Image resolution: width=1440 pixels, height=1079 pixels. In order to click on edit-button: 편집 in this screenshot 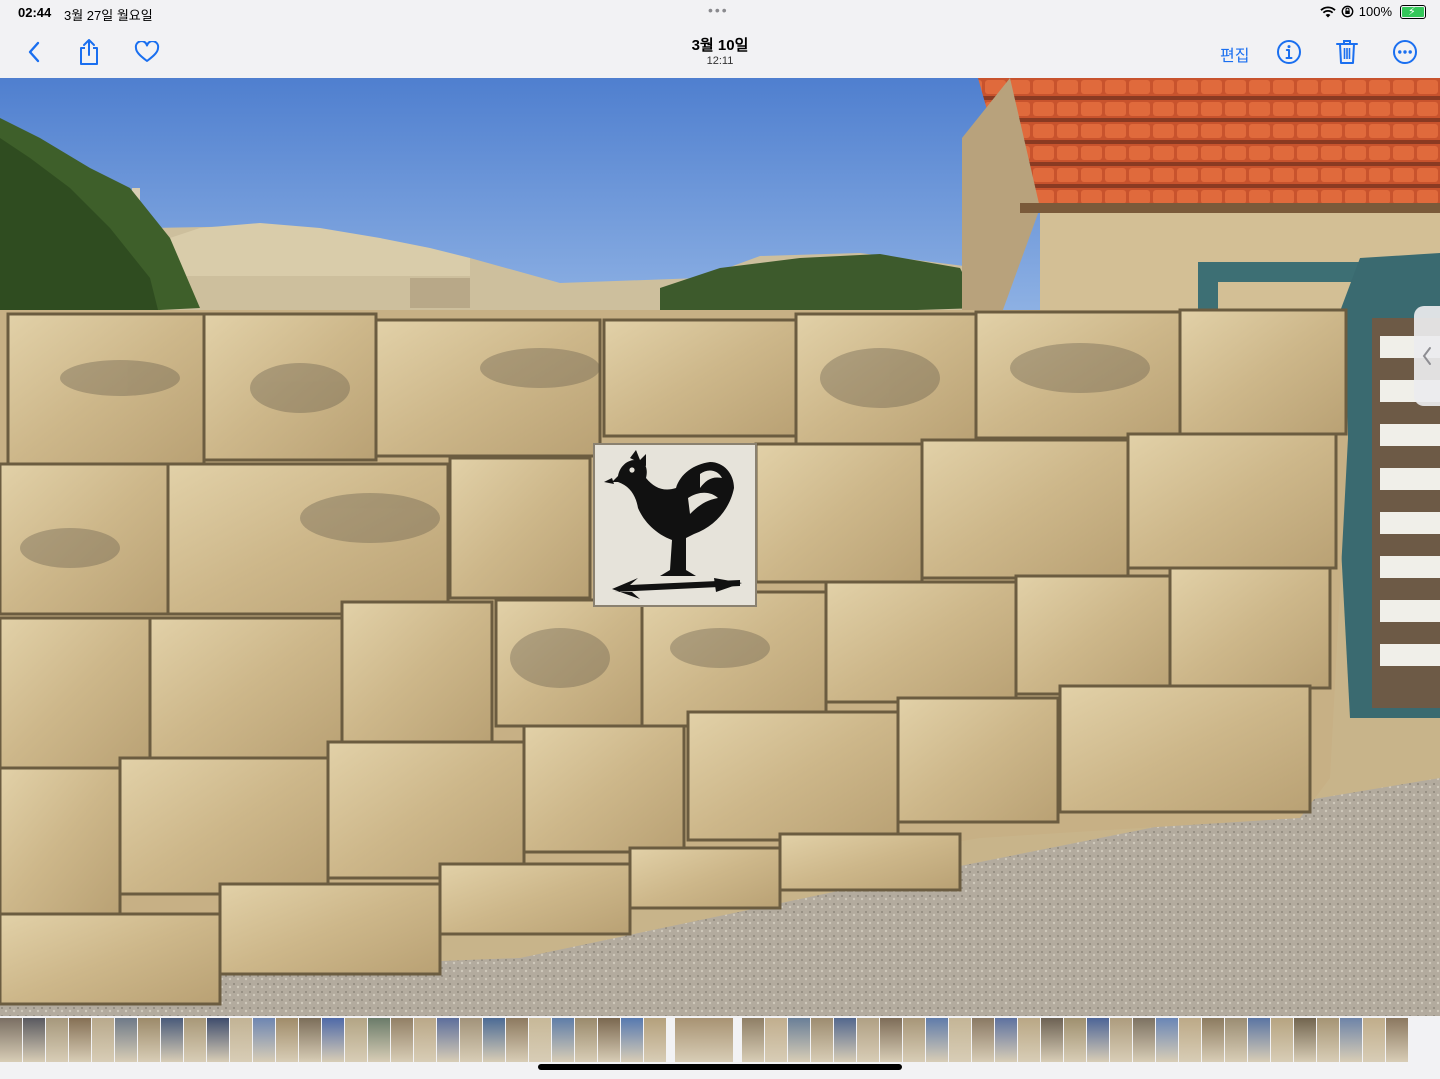, I will do `click(1234, 54)`.